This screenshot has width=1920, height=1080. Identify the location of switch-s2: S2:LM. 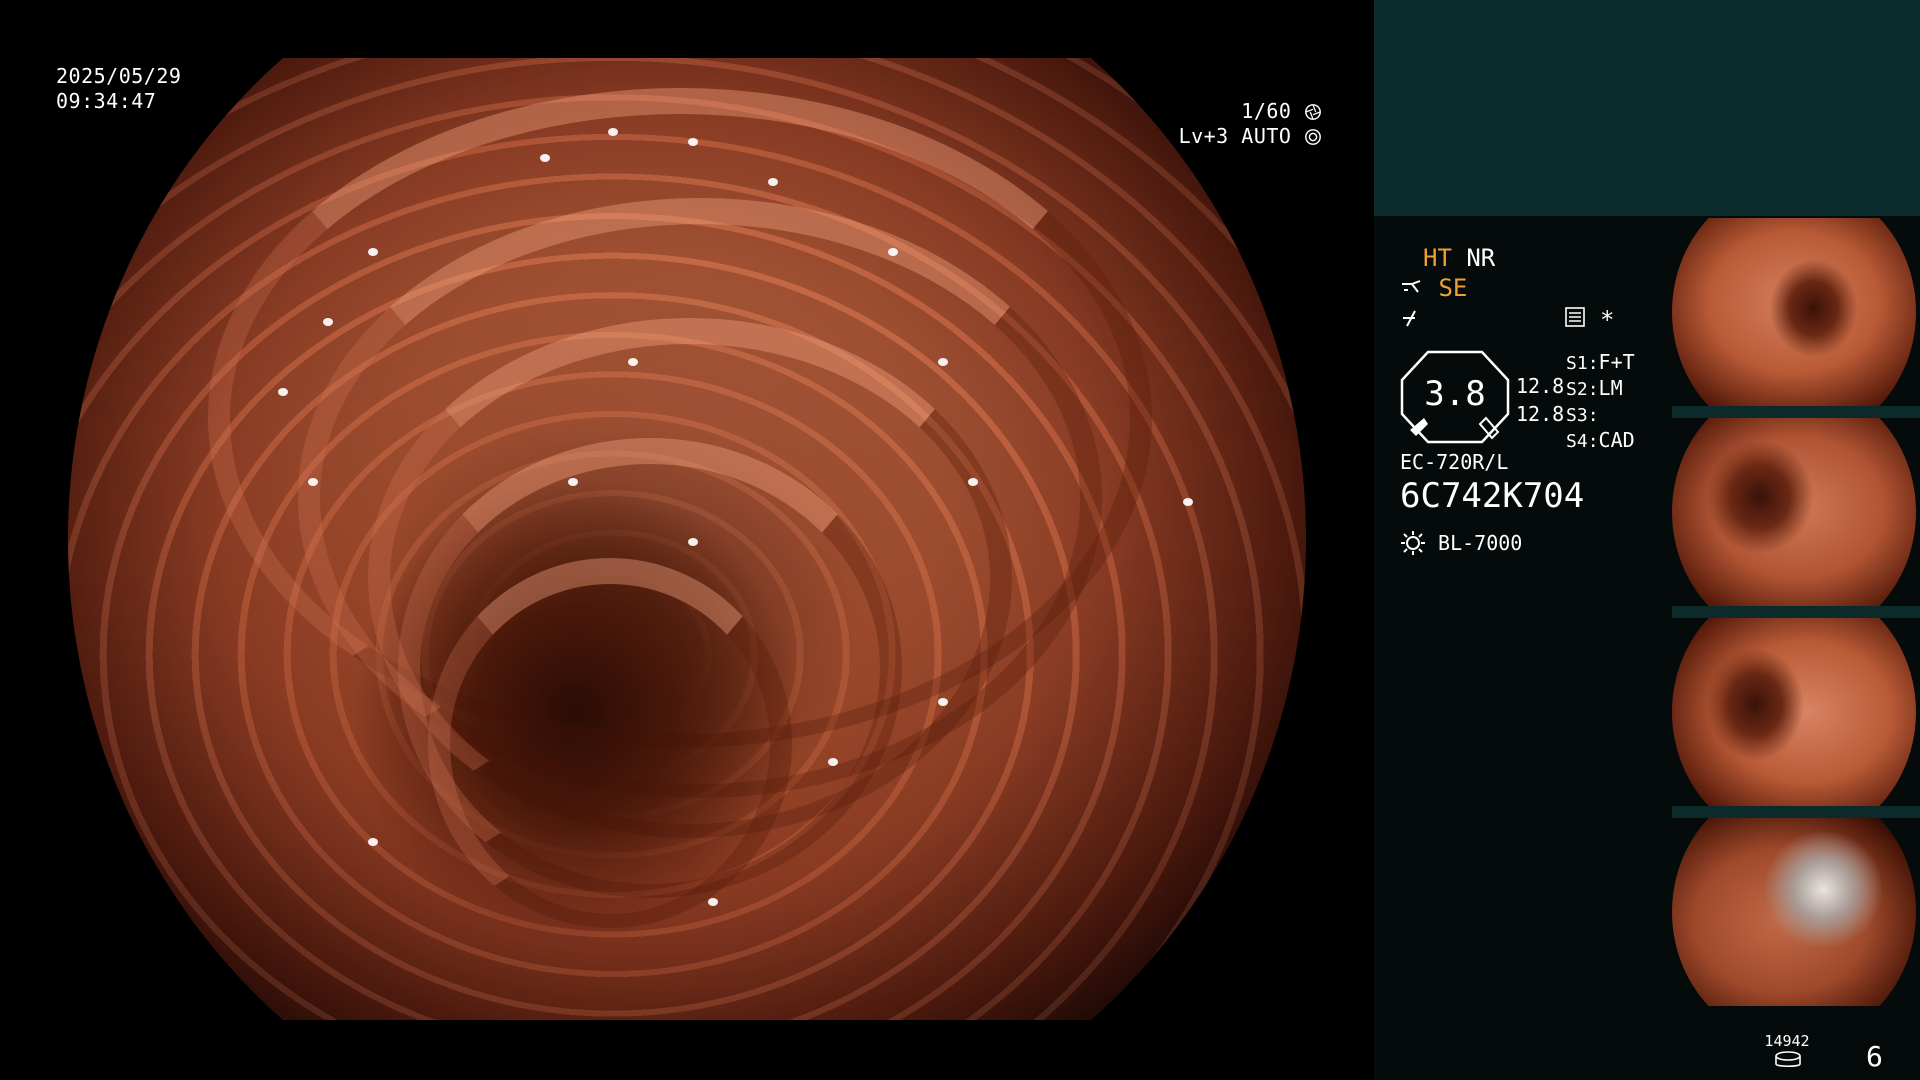
(1594, 388).